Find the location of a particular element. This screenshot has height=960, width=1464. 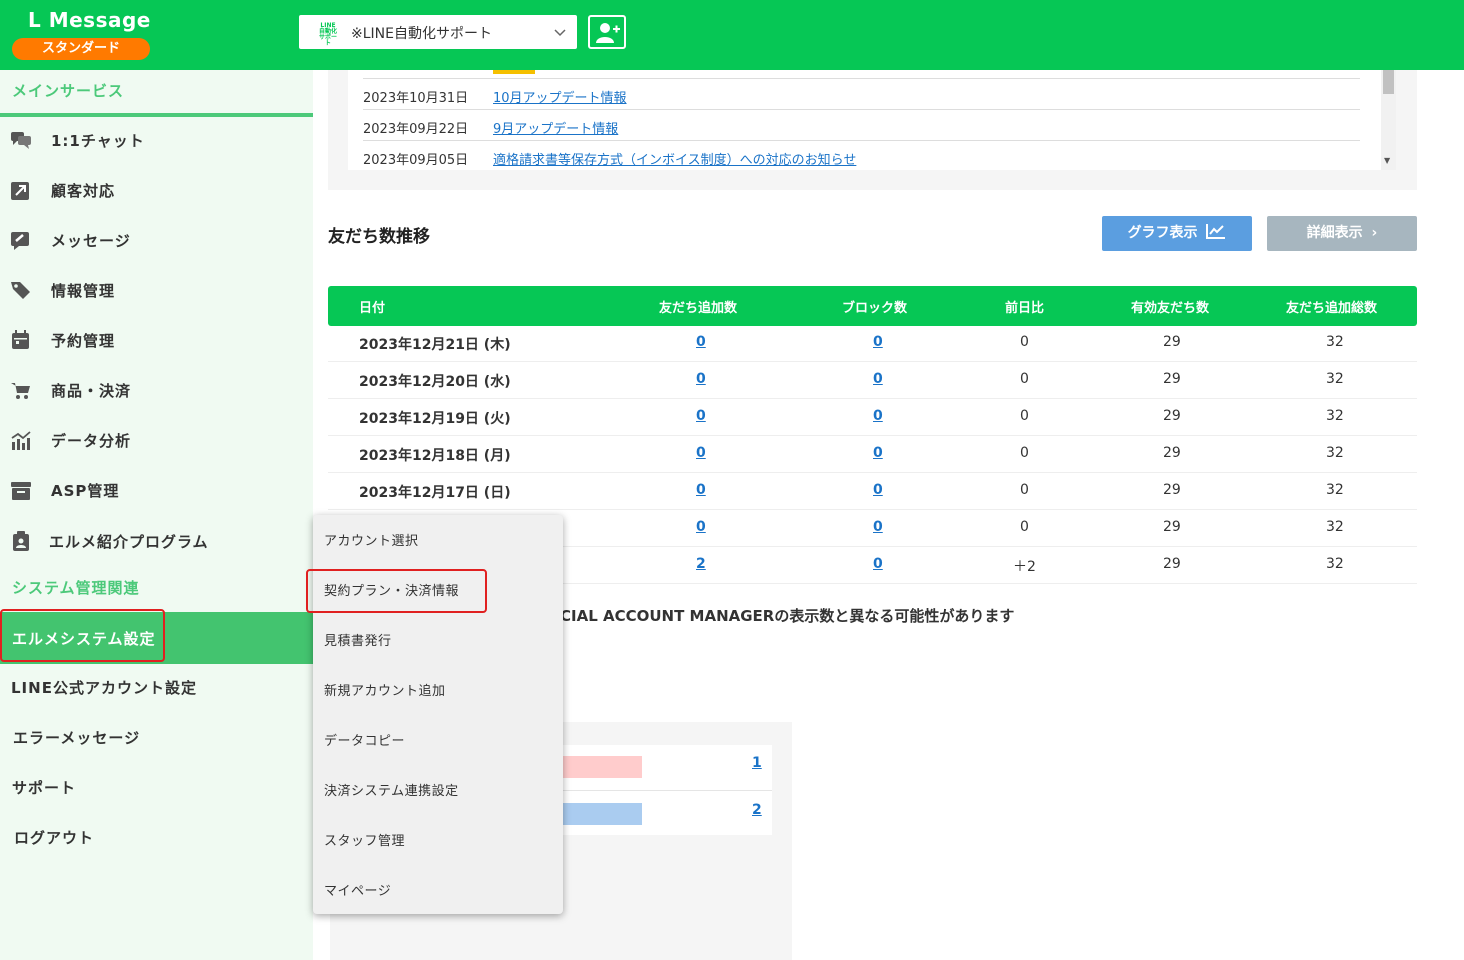

sidebar-item-asp: ASP管理 is located at coordinates (156, 490).